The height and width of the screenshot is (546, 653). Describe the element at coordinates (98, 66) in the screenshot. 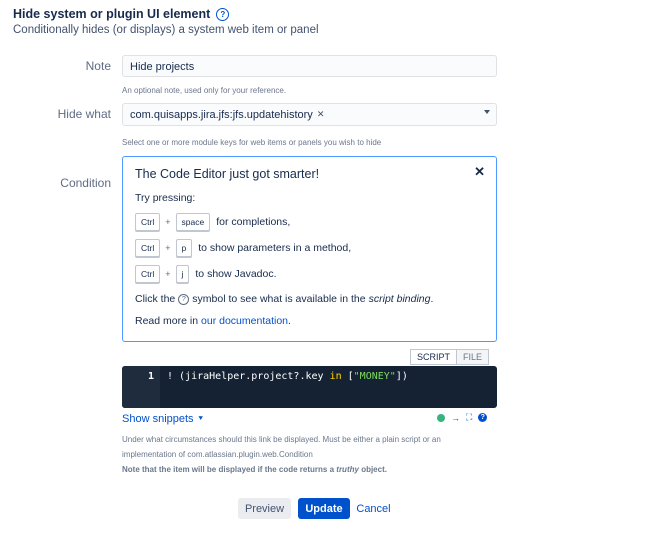

I see `note-label: Note` at that location.